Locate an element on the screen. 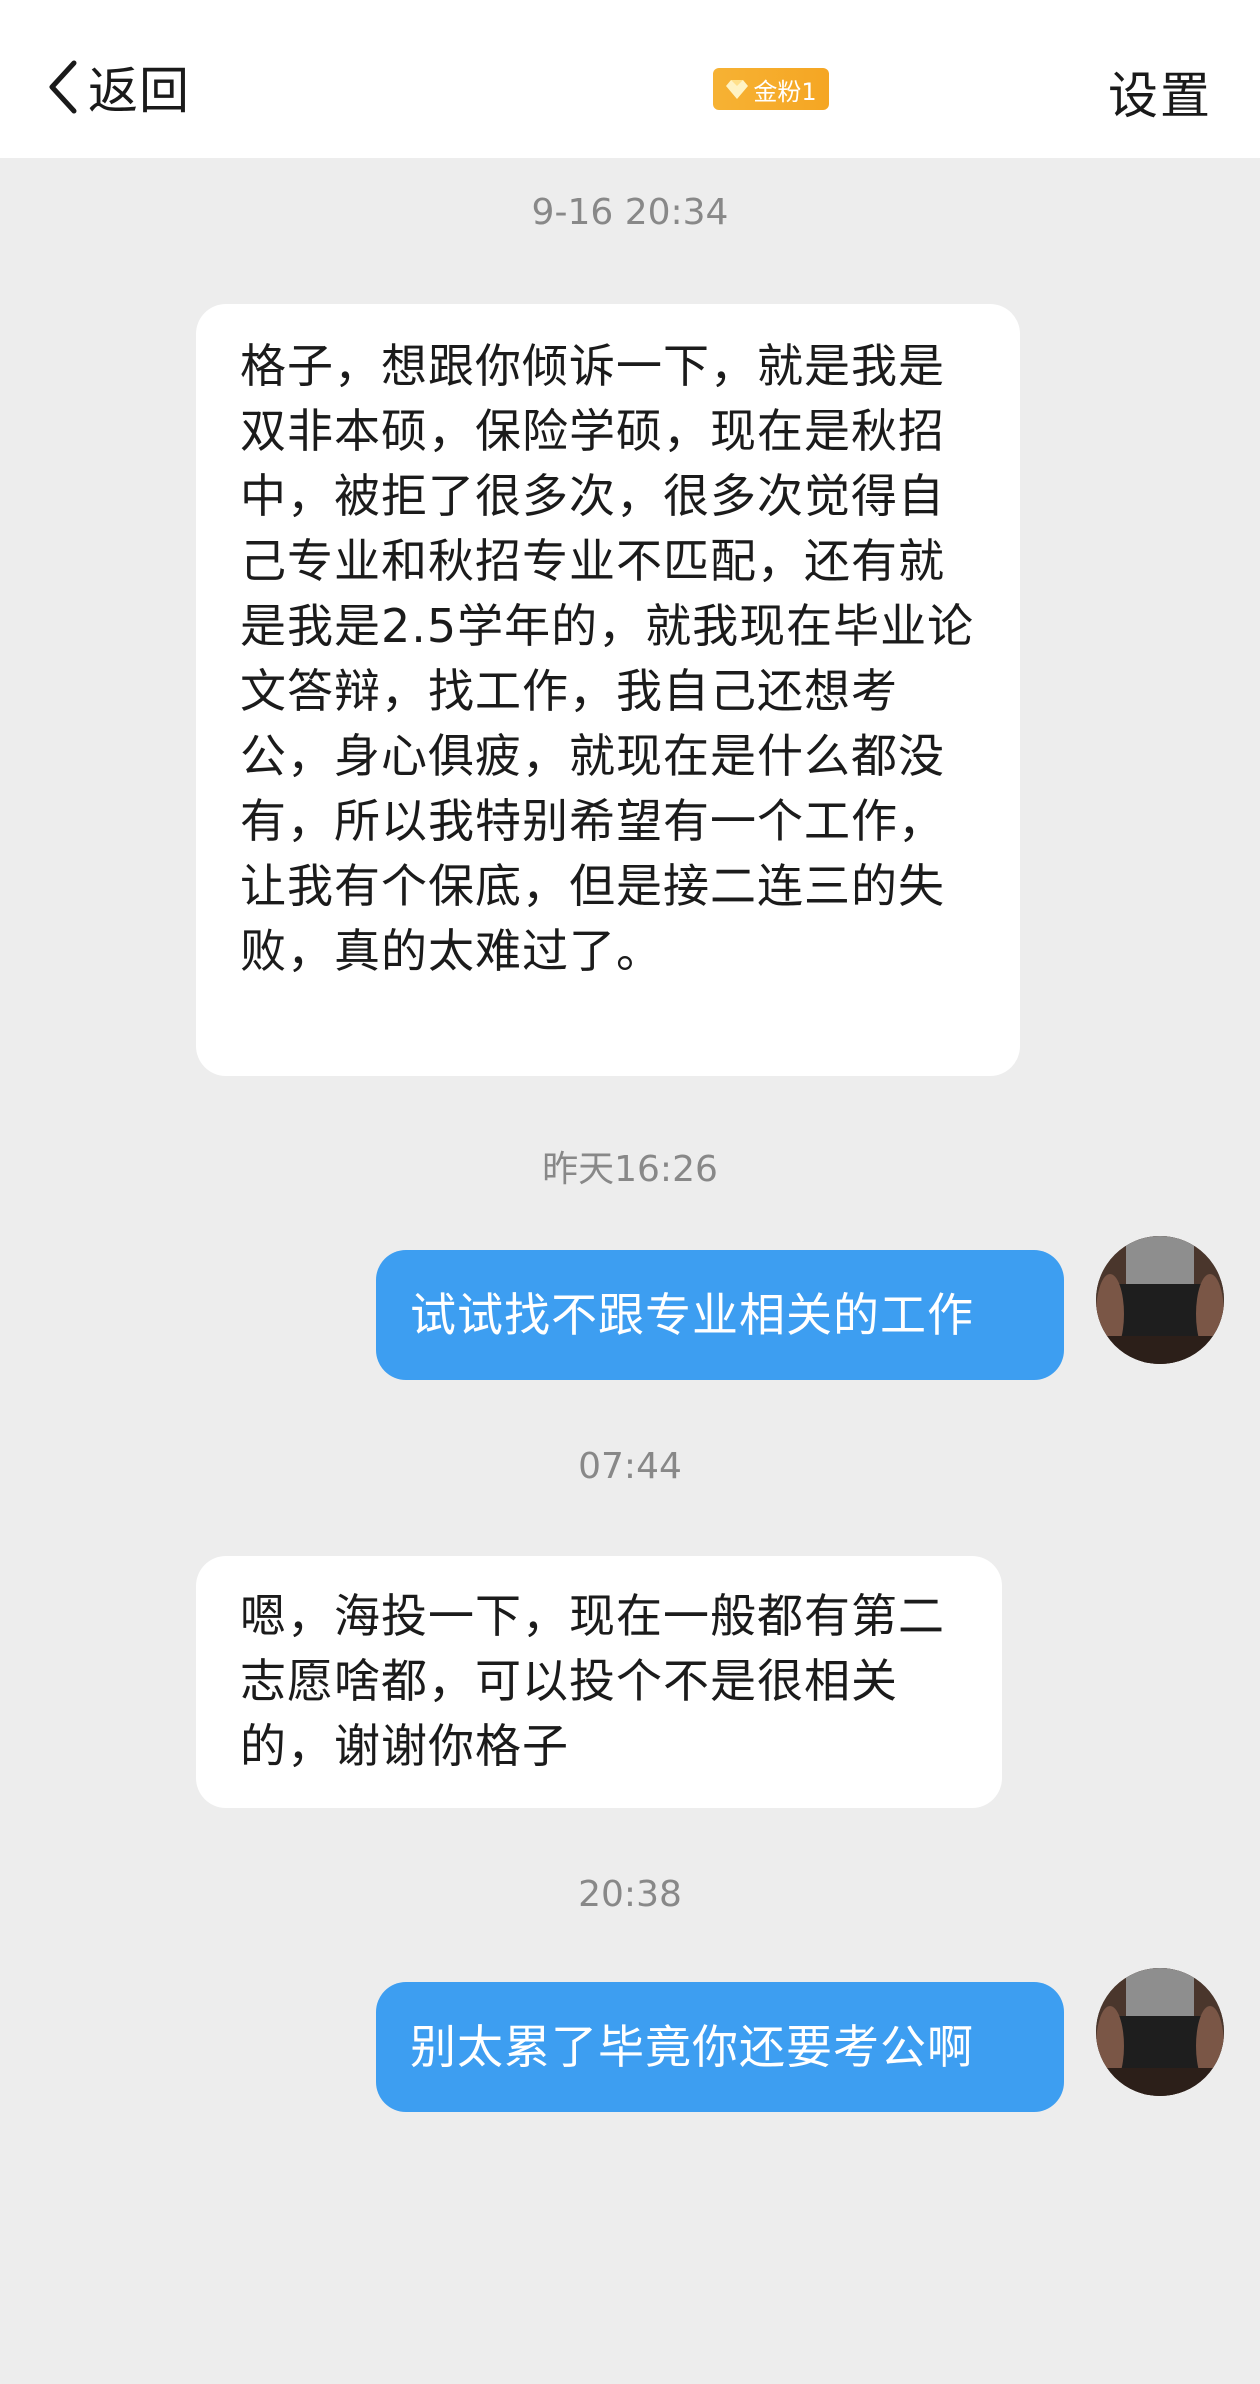 The image size is (1260, 2384). back-label: 返回 is located at coordinates (139, 91).